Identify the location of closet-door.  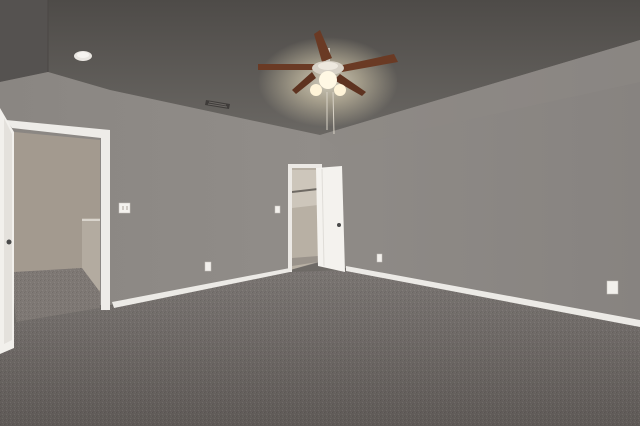
(330, 219).